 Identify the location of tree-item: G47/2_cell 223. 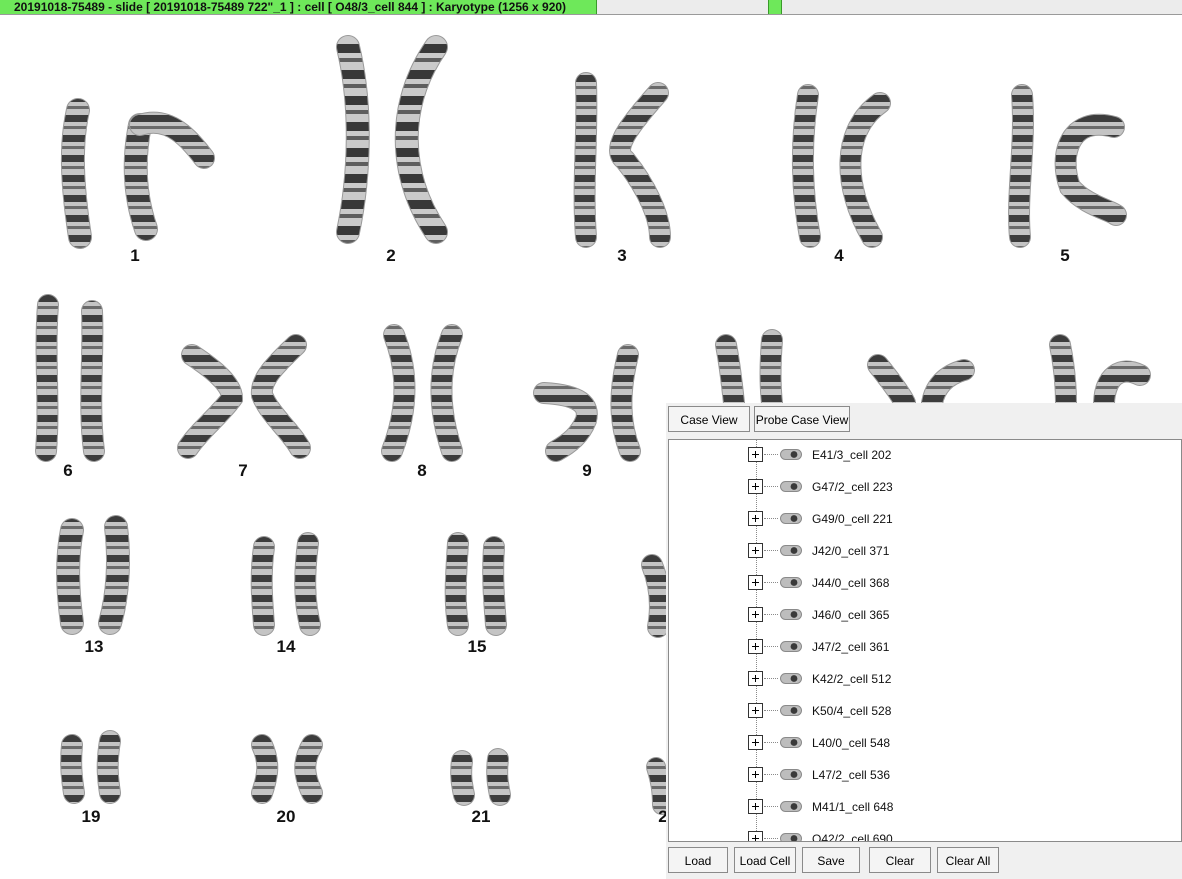
(924, 487).